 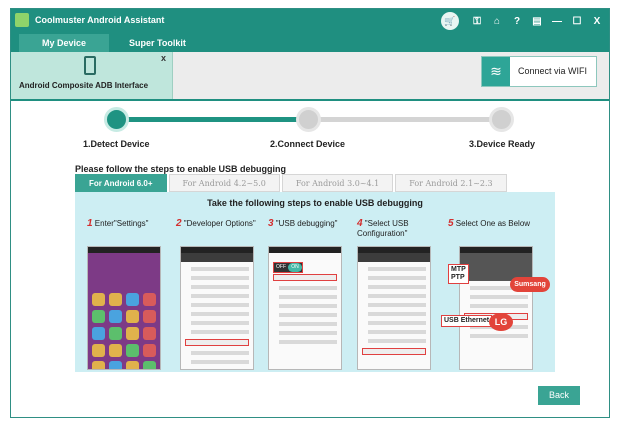 What do you see at coordinates (467, 321) in the screenshot?
I see `usb-ethernet-label: USB Ethernet` at bounding box center [467, 321].